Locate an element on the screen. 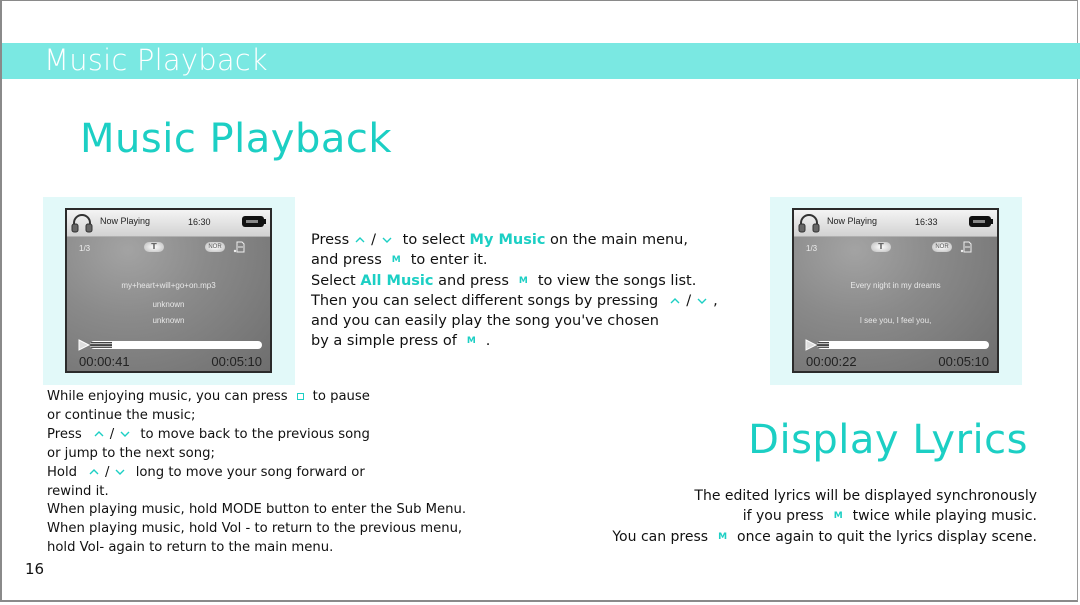 Image resolution: width=1080 pixels, height=605 pixels. note-line: rewind it. is located at coordinates (78, 491).